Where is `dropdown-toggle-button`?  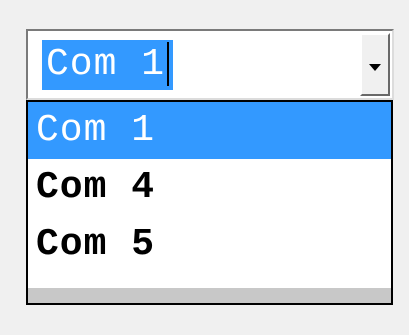 dropdown-toggle-button is located at coordinates (375, 64).